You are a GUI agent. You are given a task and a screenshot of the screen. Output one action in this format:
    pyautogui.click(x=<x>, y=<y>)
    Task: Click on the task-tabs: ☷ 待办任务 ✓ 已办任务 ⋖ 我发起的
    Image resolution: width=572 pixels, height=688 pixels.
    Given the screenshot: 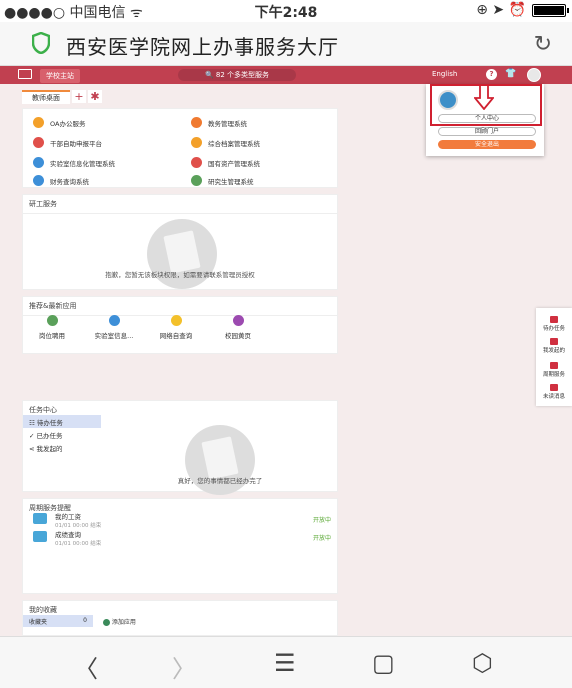 What is the action you would take?
    pyautogui.click(x=62, y=434)
    